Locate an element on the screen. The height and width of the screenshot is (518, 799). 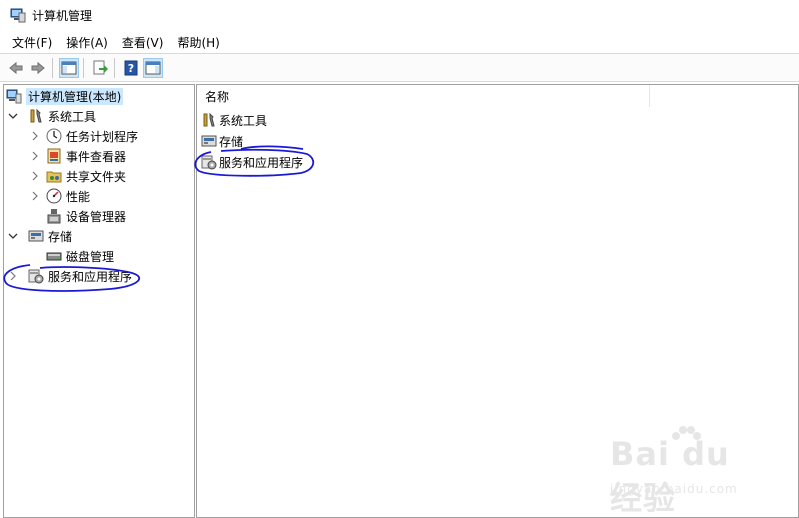
back-arrow-icon is located at coordinates (16, 67).